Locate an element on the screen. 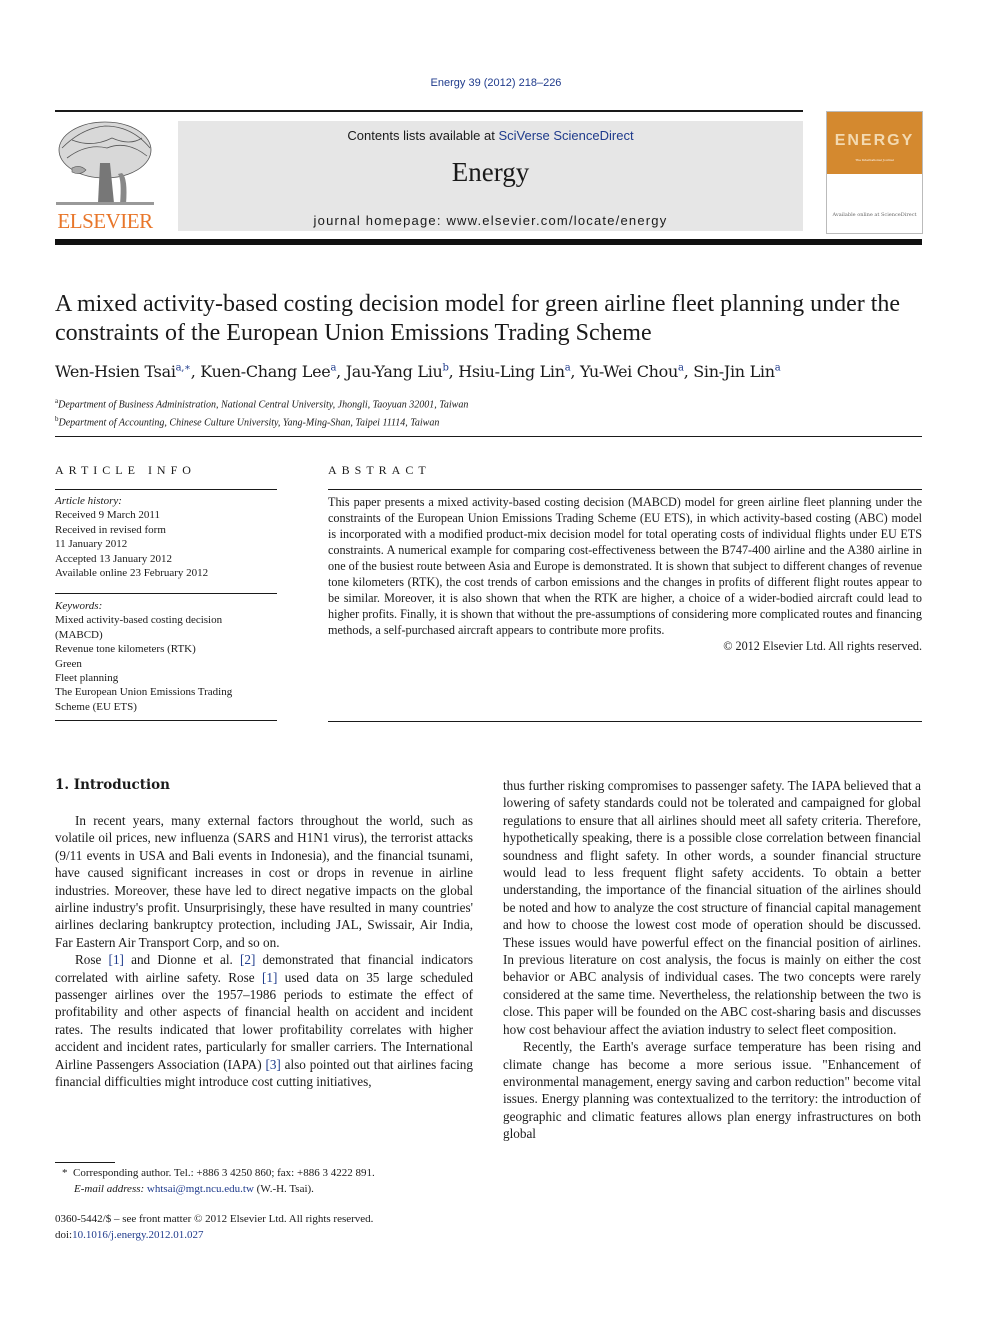  author: Jau-Yang Liub is located at coordinates (397, 371).